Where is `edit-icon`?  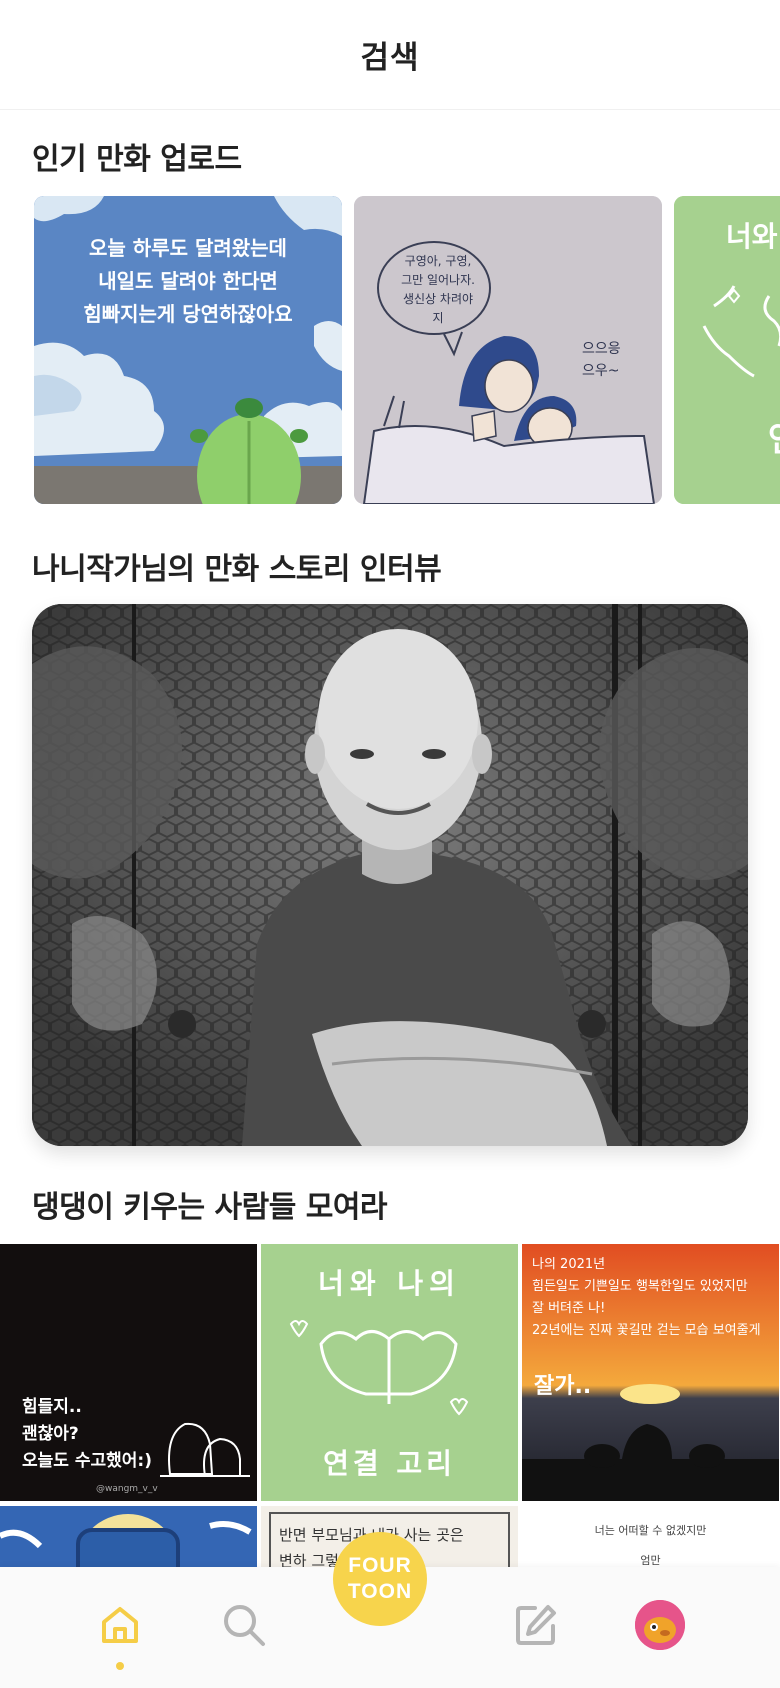 edit-icon is located at coordinates (536, 1625).